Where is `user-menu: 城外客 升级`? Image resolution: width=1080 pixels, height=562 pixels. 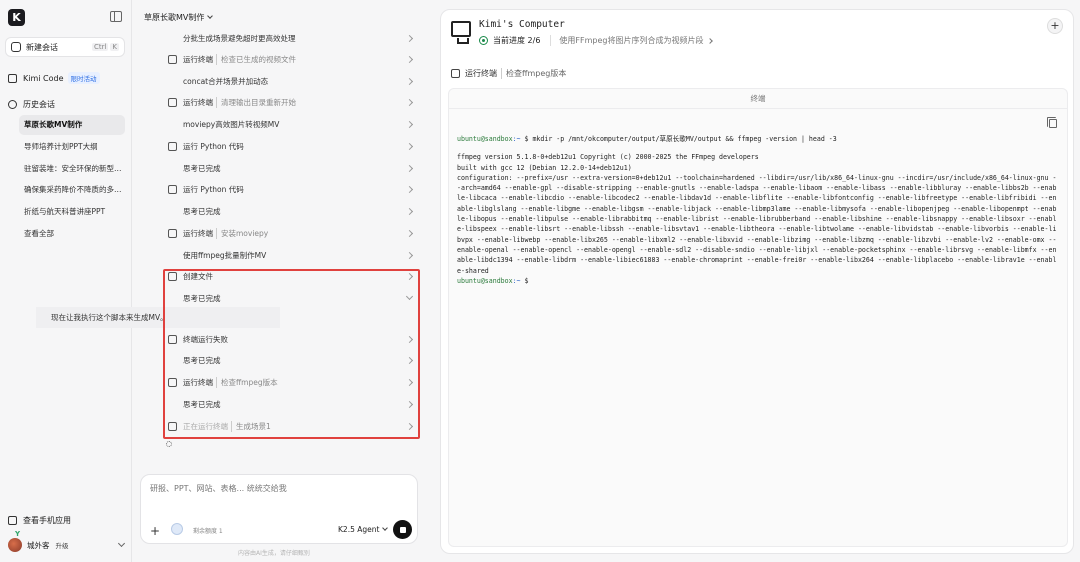 user-menu: 城外客 升级 is located at coordinates (67, 545).